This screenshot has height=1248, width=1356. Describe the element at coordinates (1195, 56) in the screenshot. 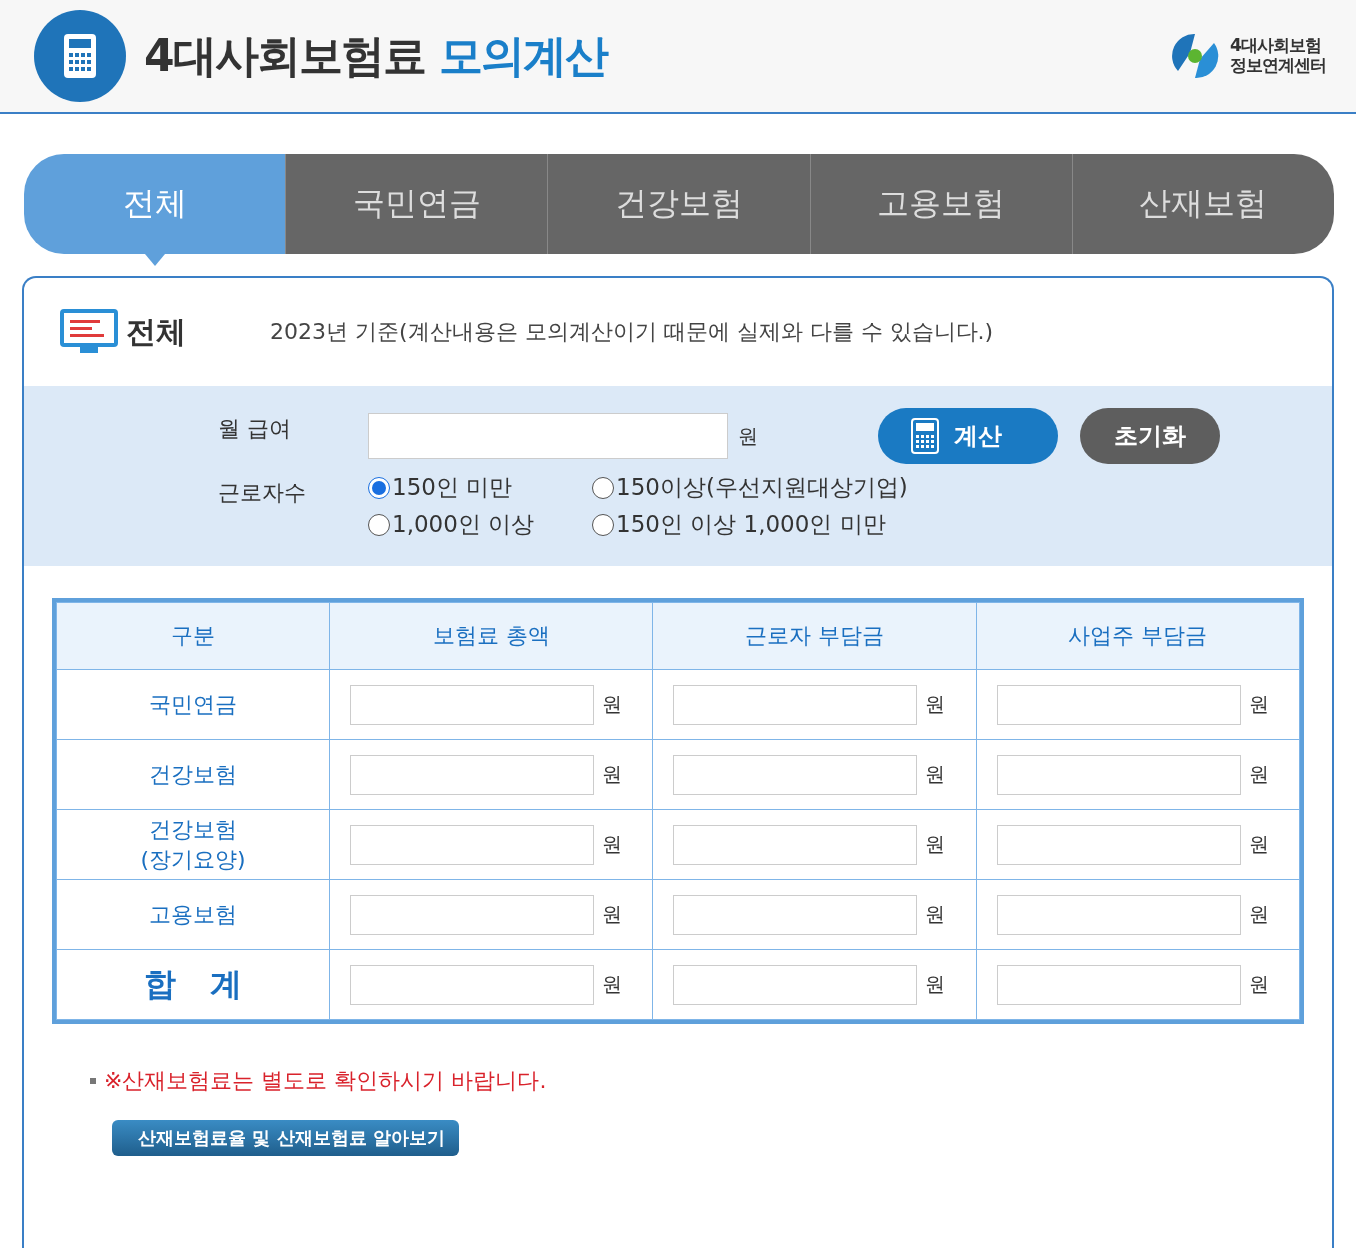

I see `logo-icon` at that location.